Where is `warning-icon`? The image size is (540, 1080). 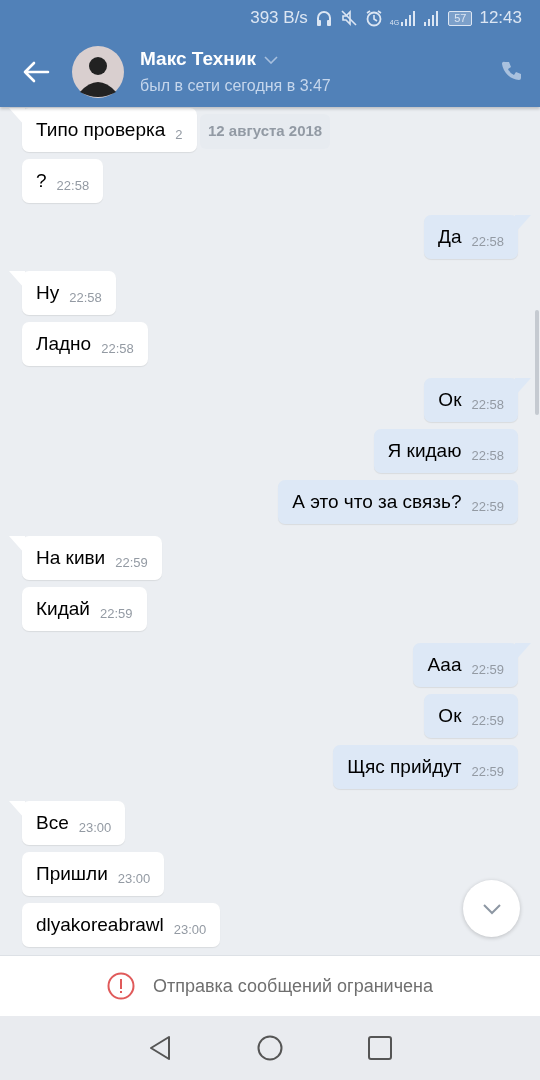 warning-icon is located at coordinates (121, 986).